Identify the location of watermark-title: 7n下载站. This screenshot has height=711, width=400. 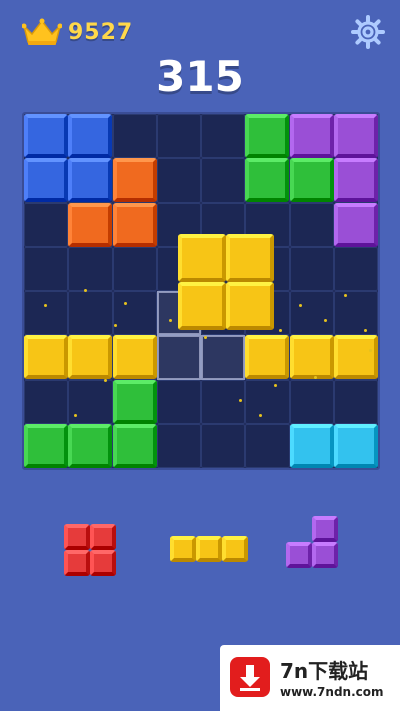
(324, 671).